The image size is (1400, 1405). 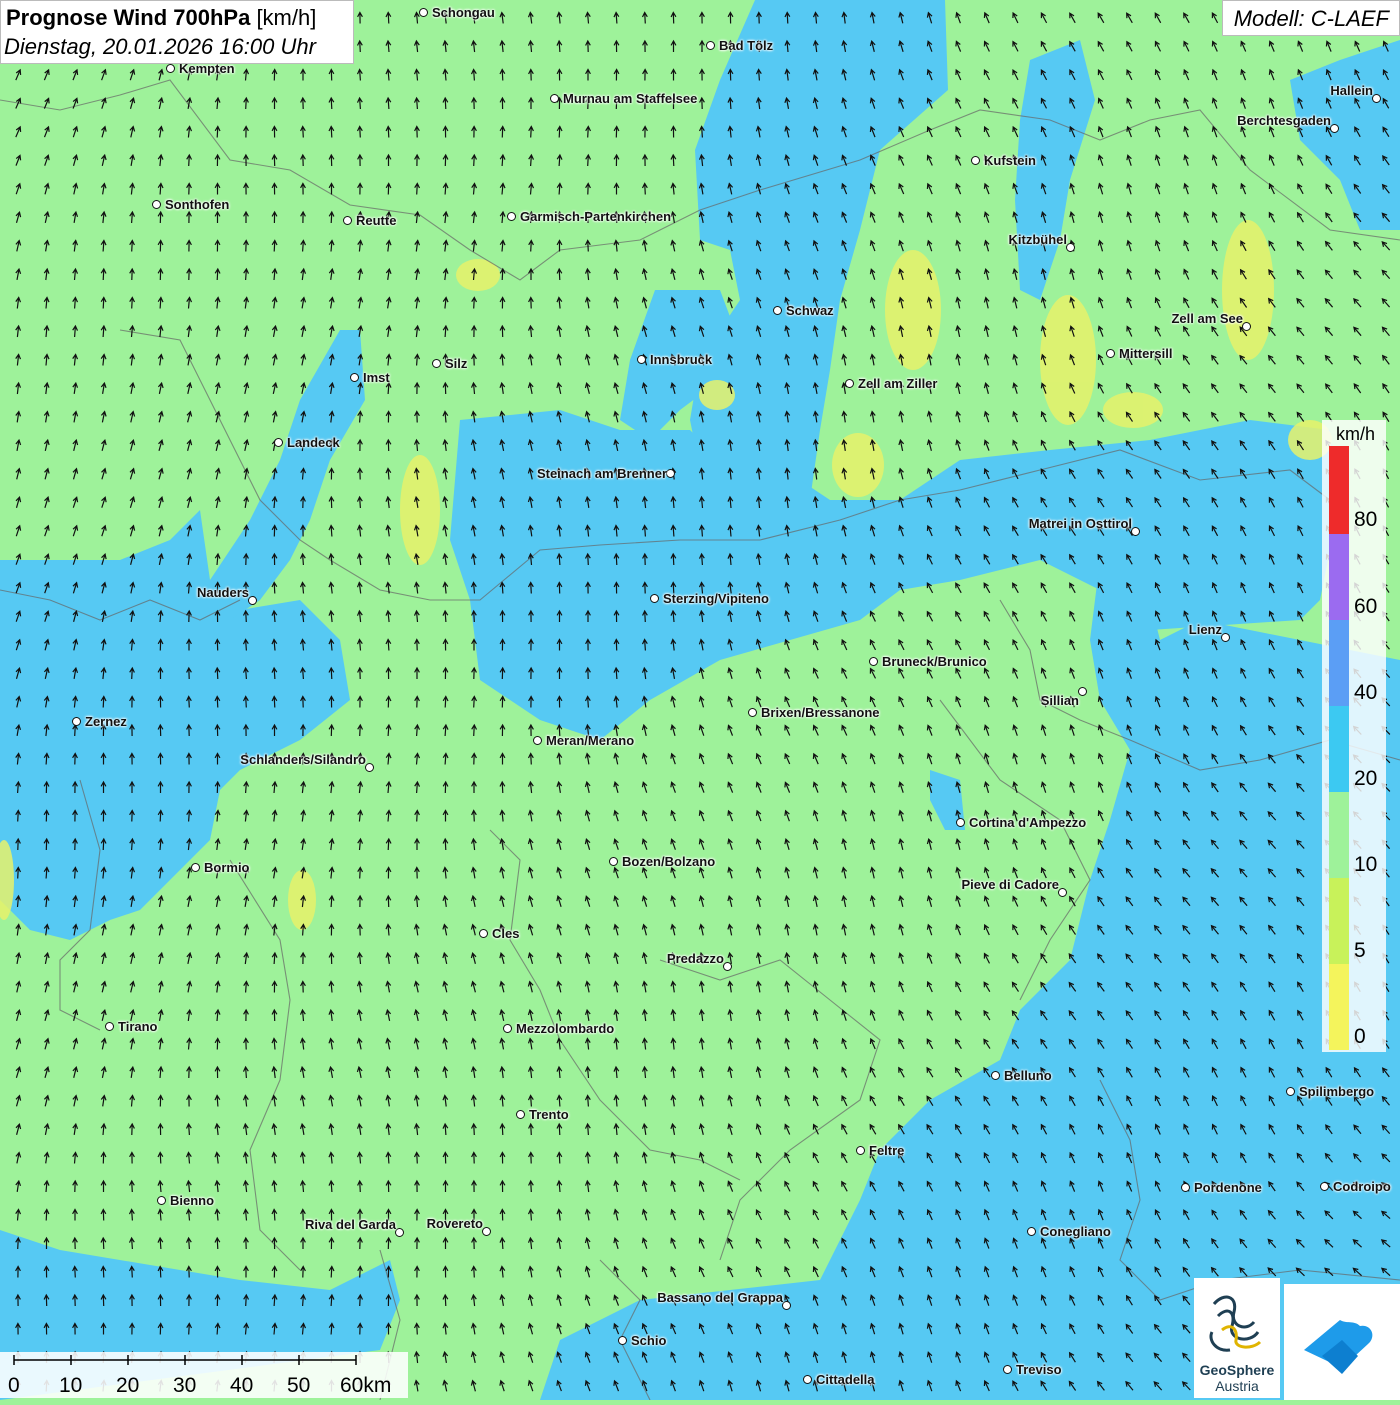 What do you see at coordinates (436, 363) in the screenshot?
I see `city-marker-silz` at bounding box center [436, 363].